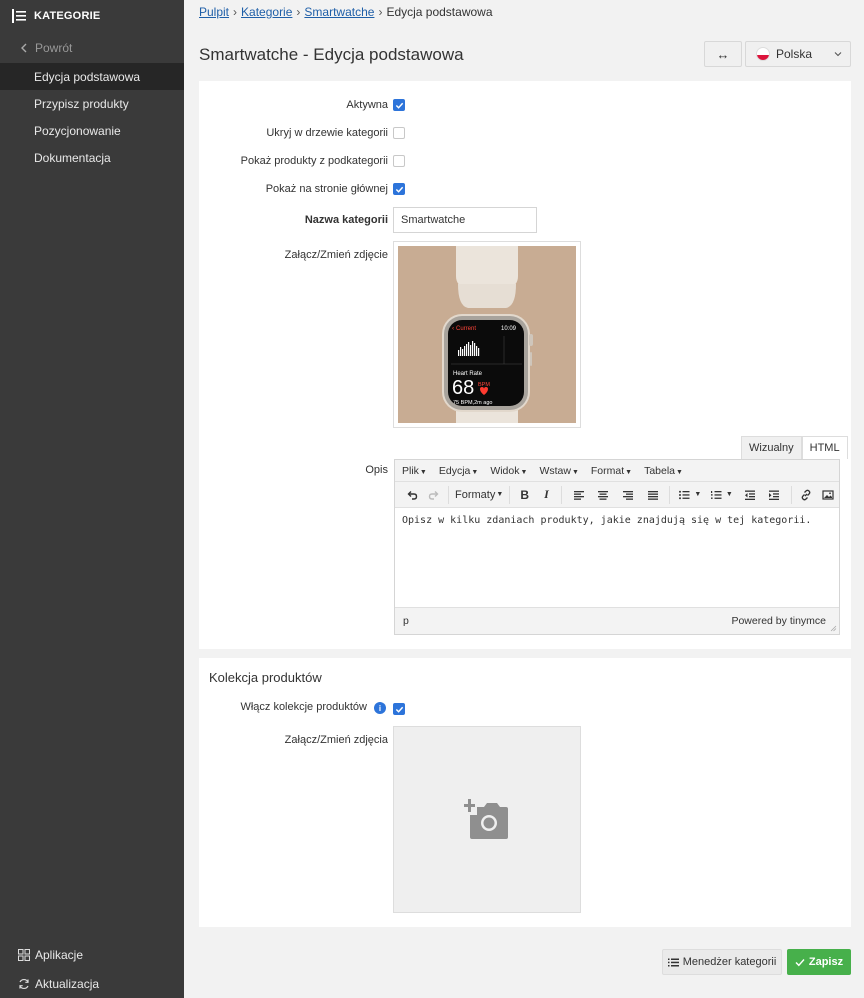 The image size is (864, 998). I want to click on sidebar-bottom: Aplikacje Aktualizacja, so click(92, 969).